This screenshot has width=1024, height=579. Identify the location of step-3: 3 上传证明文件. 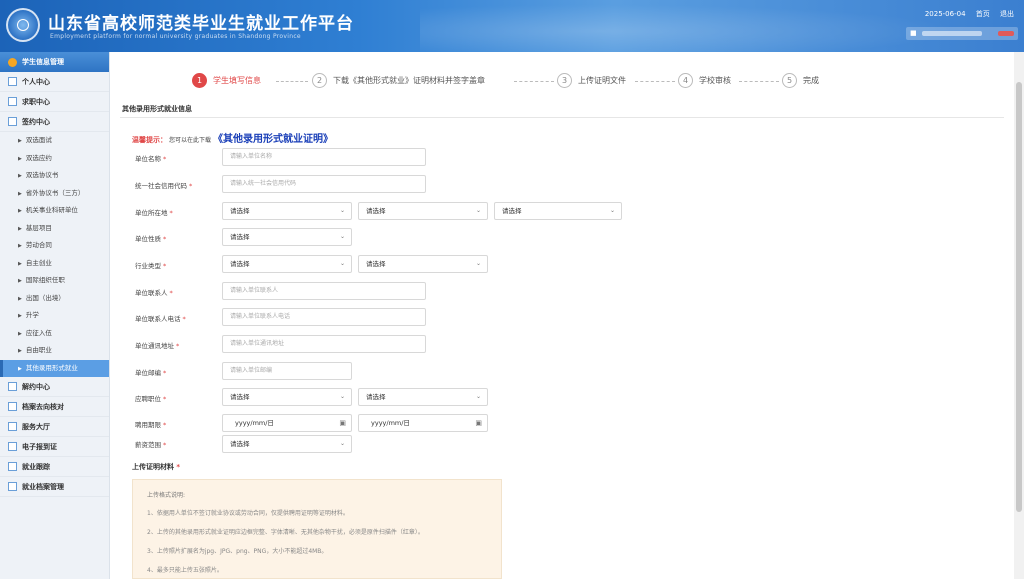
(591, 80).